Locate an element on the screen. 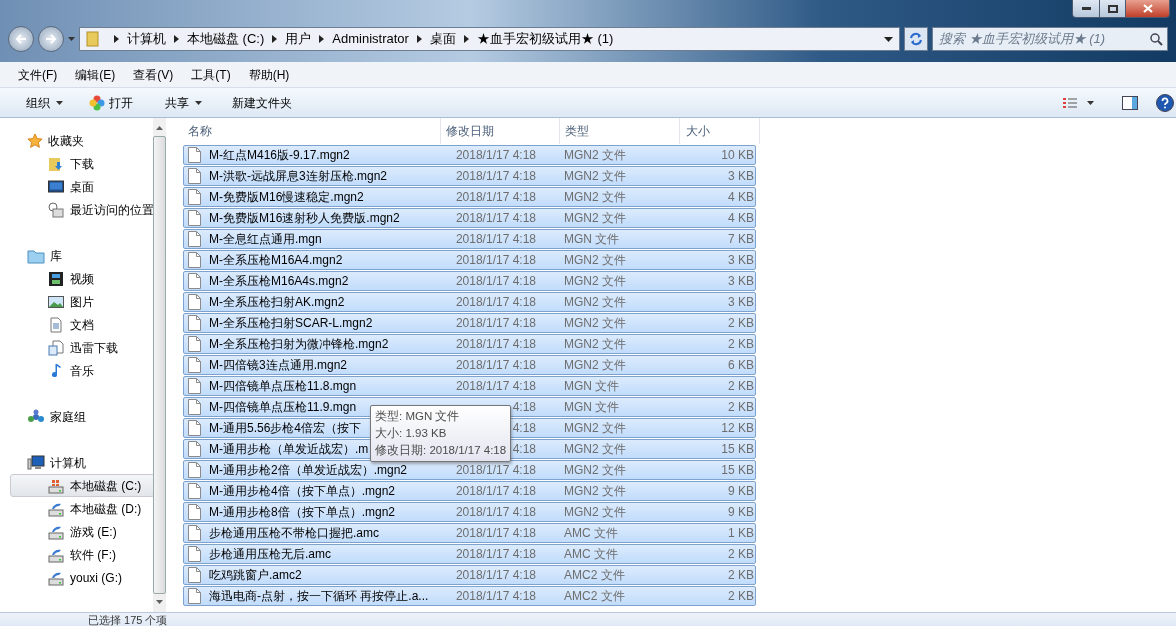 This screenshot has width=1176, height=626. file-name: M-通用步枪4倍（按下单点）.mgn2 is located at coordinates (302, 491).